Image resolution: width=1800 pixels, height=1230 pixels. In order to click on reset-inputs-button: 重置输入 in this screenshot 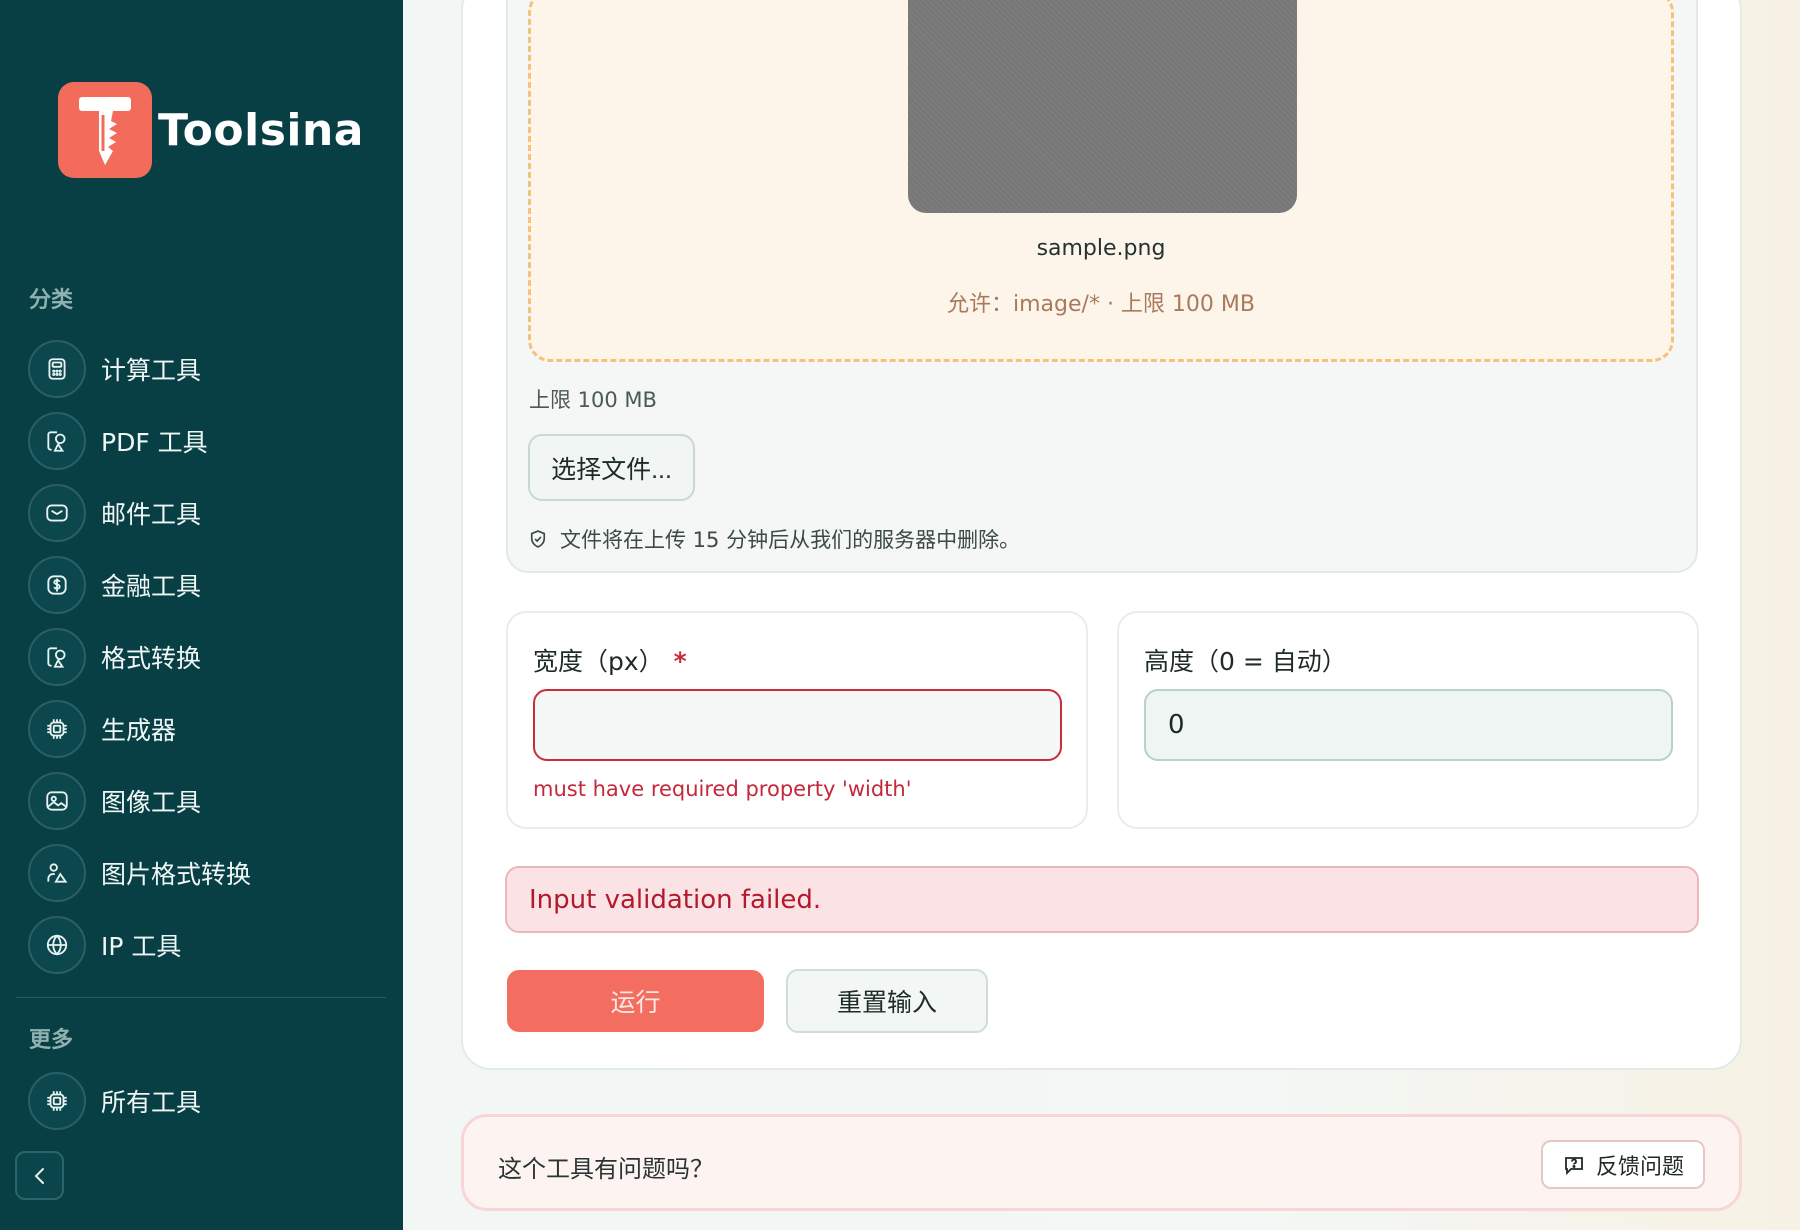, I will do `click(887, 1001)`.